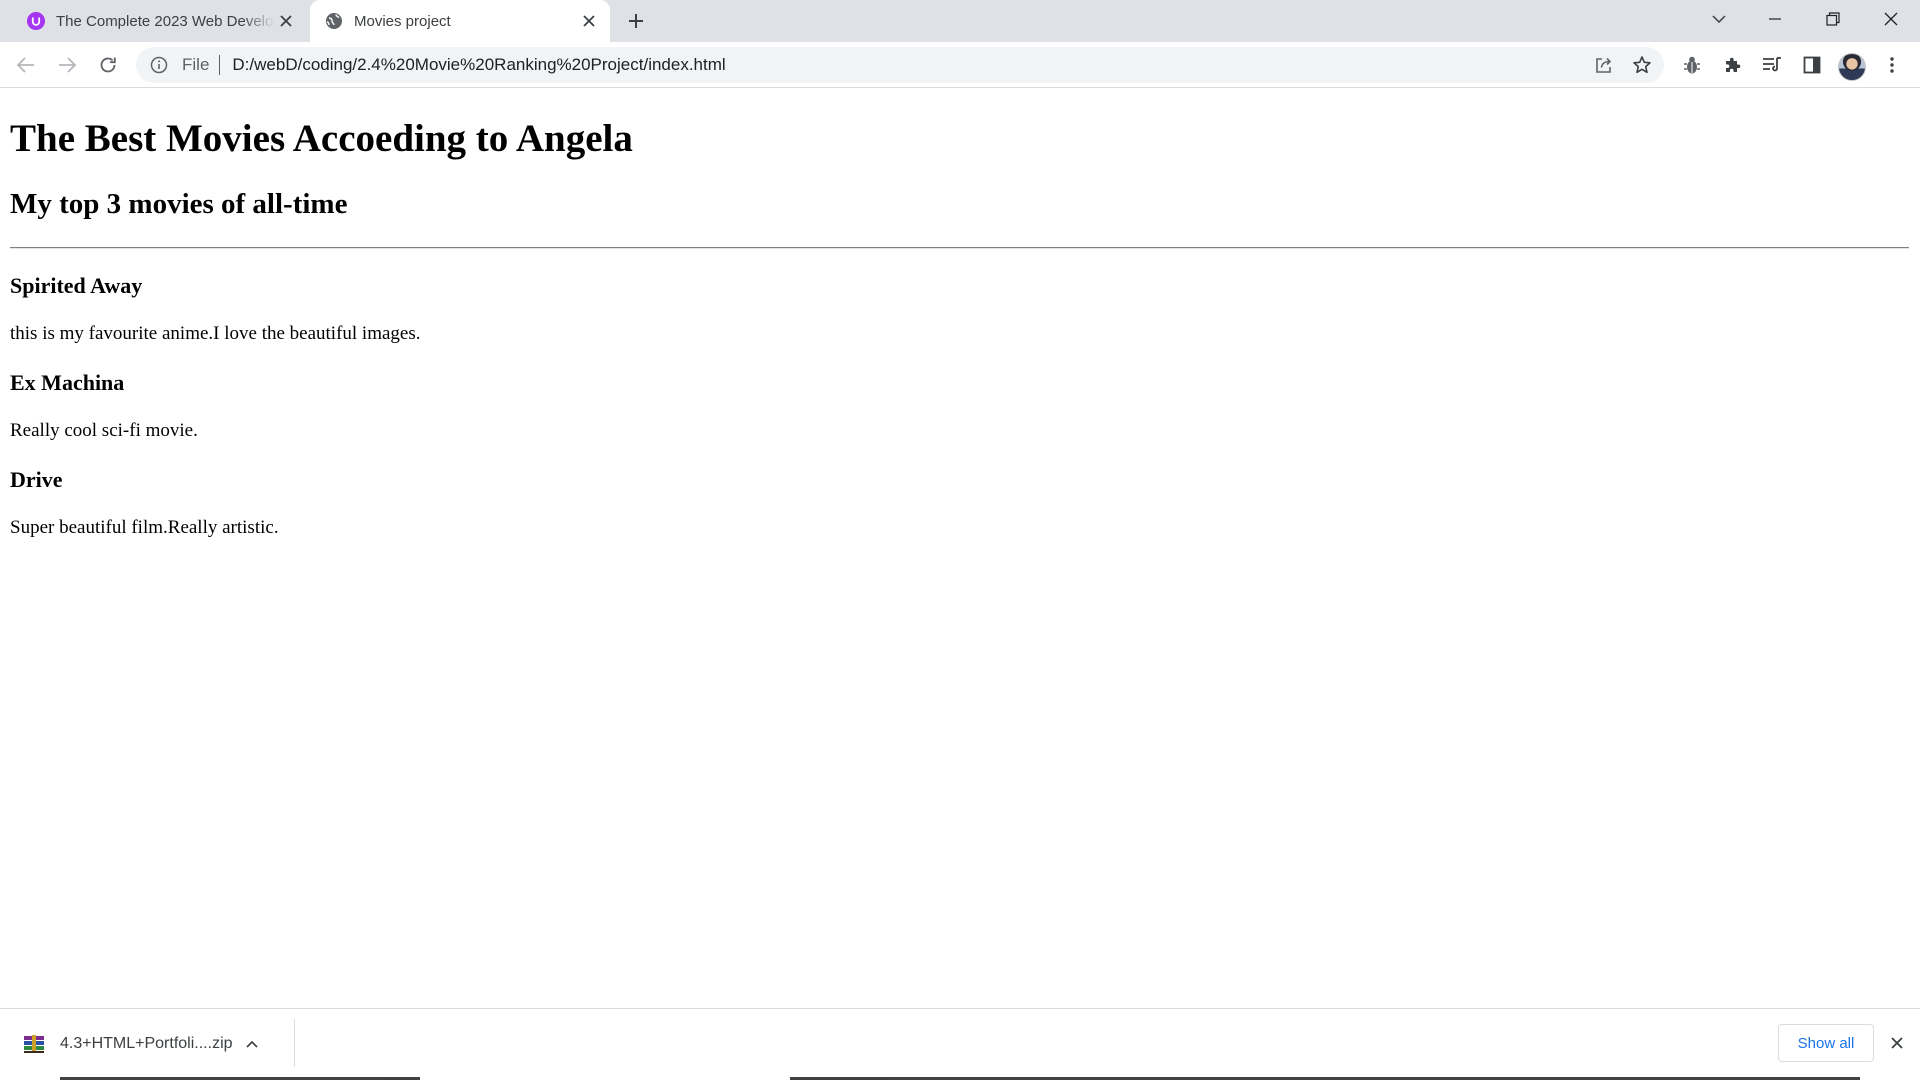 The image size is (1920, 1080). What do you see at coordinates (1812, 65) in the screenshot?
I see `side-panel-icon` at bounding box center [1812, 65].